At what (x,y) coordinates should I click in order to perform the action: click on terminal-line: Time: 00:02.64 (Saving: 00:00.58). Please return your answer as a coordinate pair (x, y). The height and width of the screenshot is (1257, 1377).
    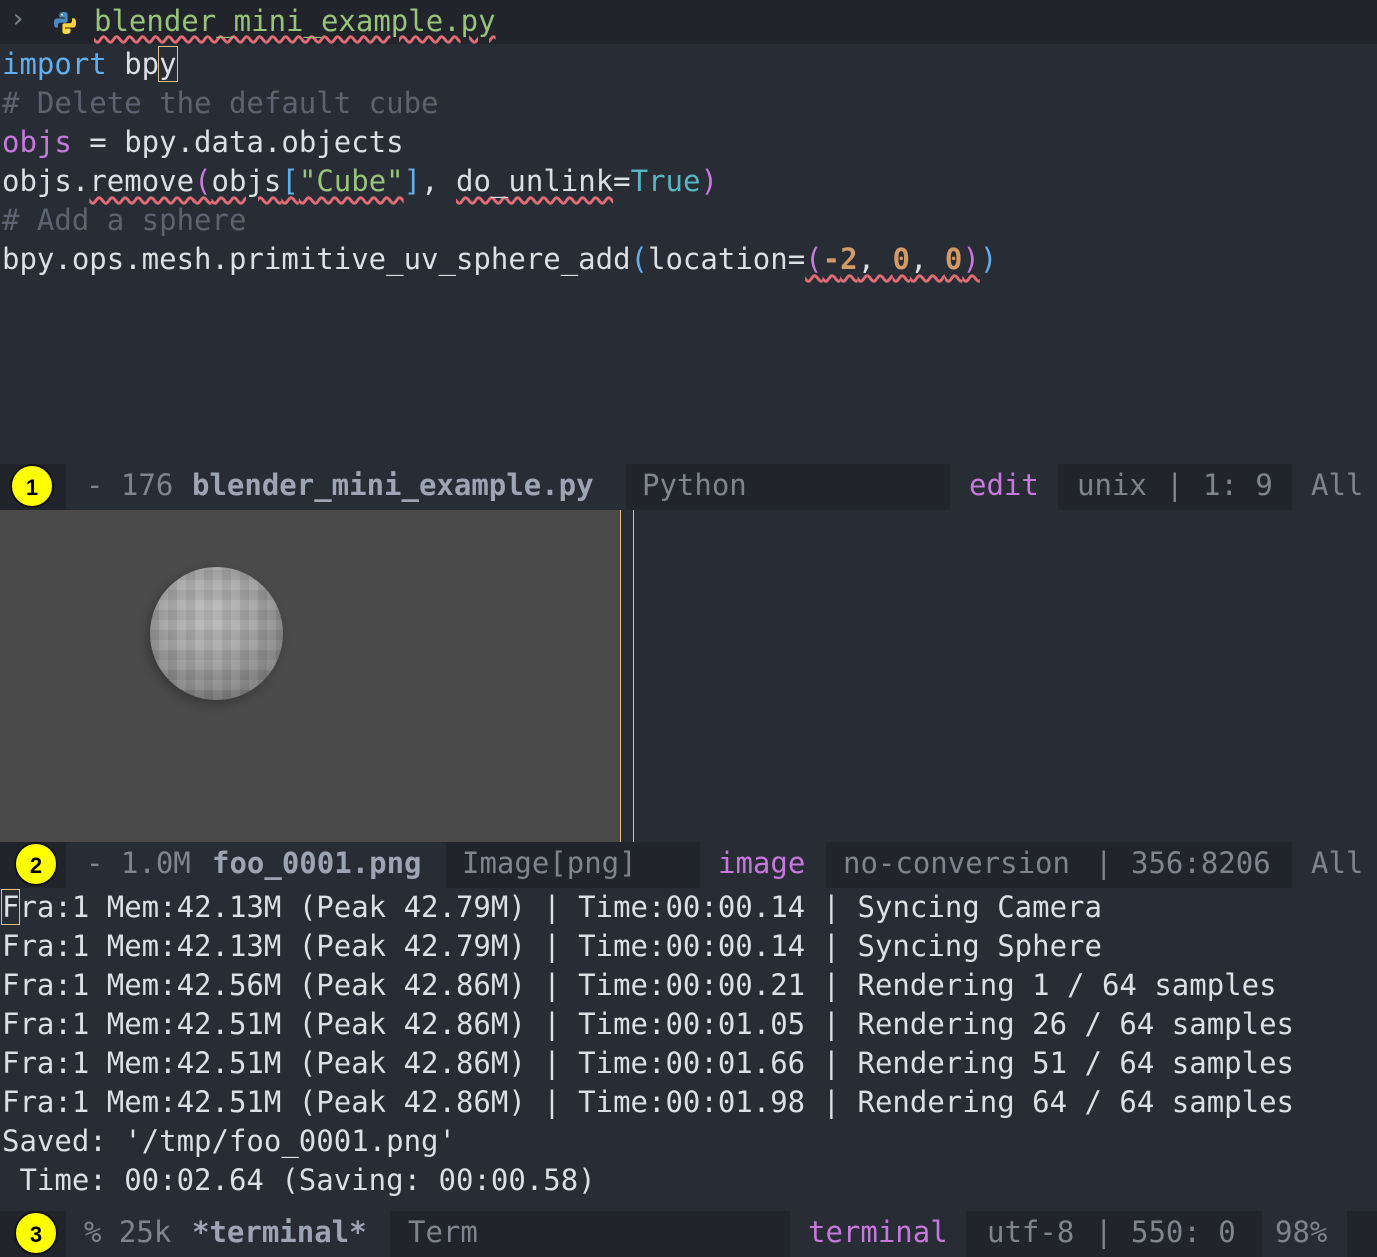
    Looking at the image, I should click on (299, 1180).